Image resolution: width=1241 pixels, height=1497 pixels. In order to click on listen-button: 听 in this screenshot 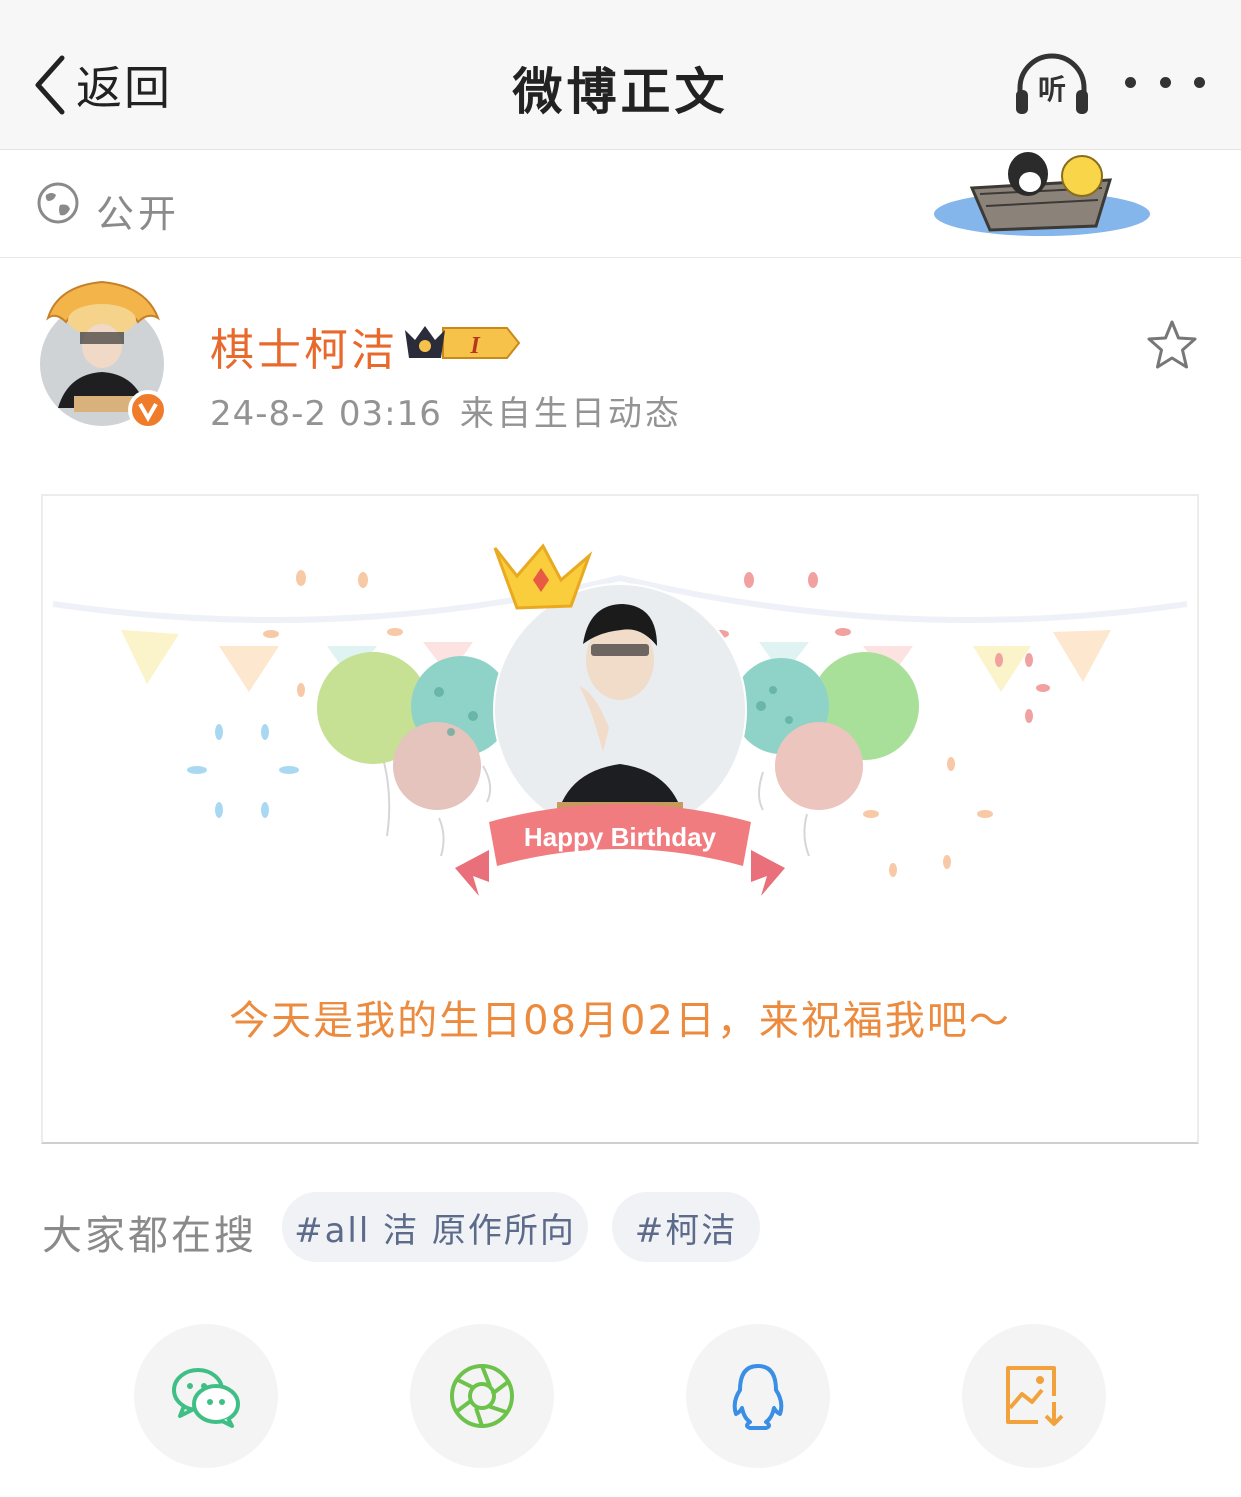, I will do `click(1052, 83)`.